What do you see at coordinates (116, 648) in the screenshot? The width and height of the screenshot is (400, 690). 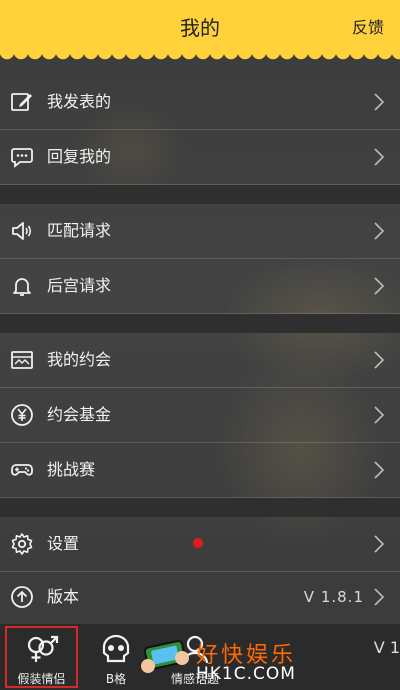 I see `skull-icon` at bounding box center [116, 648].